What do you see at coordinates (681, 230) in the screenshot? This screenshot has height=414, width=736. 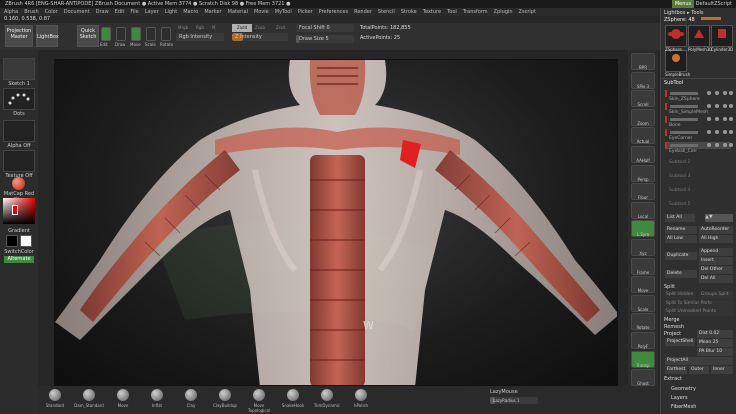 I see `rename-button: Rename` at bounding box center [681, 230].